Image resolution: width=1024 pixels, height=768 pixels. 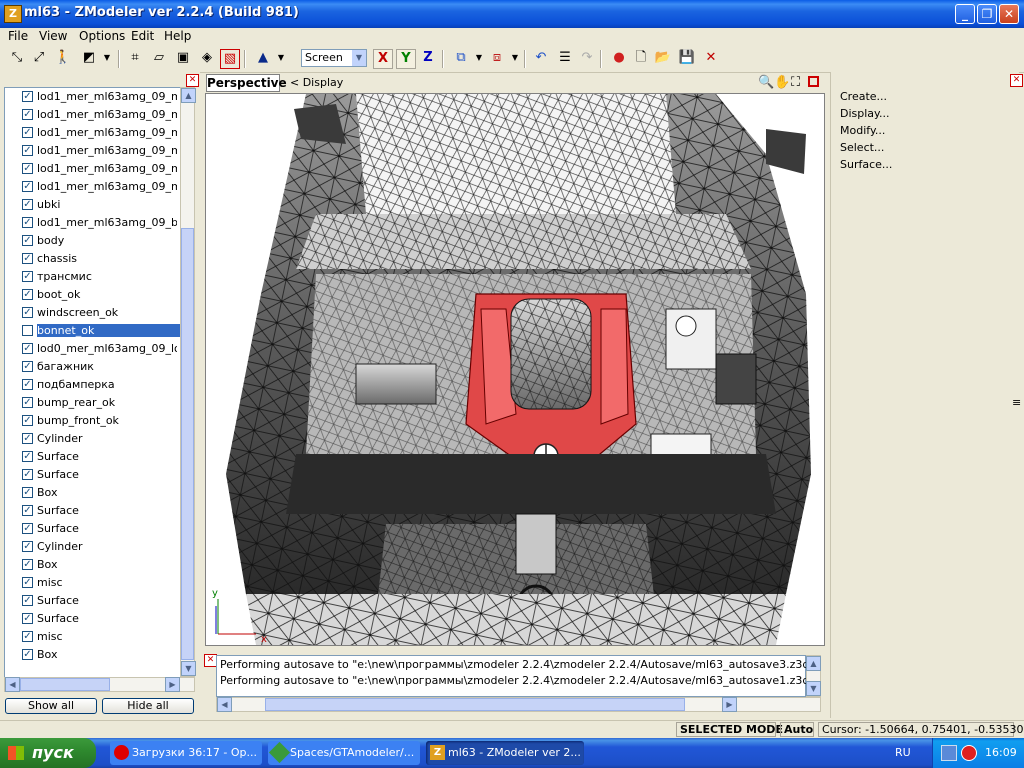 I want to click on log-hscrollbar: ◀ ▶, so click(x=518, y=704).